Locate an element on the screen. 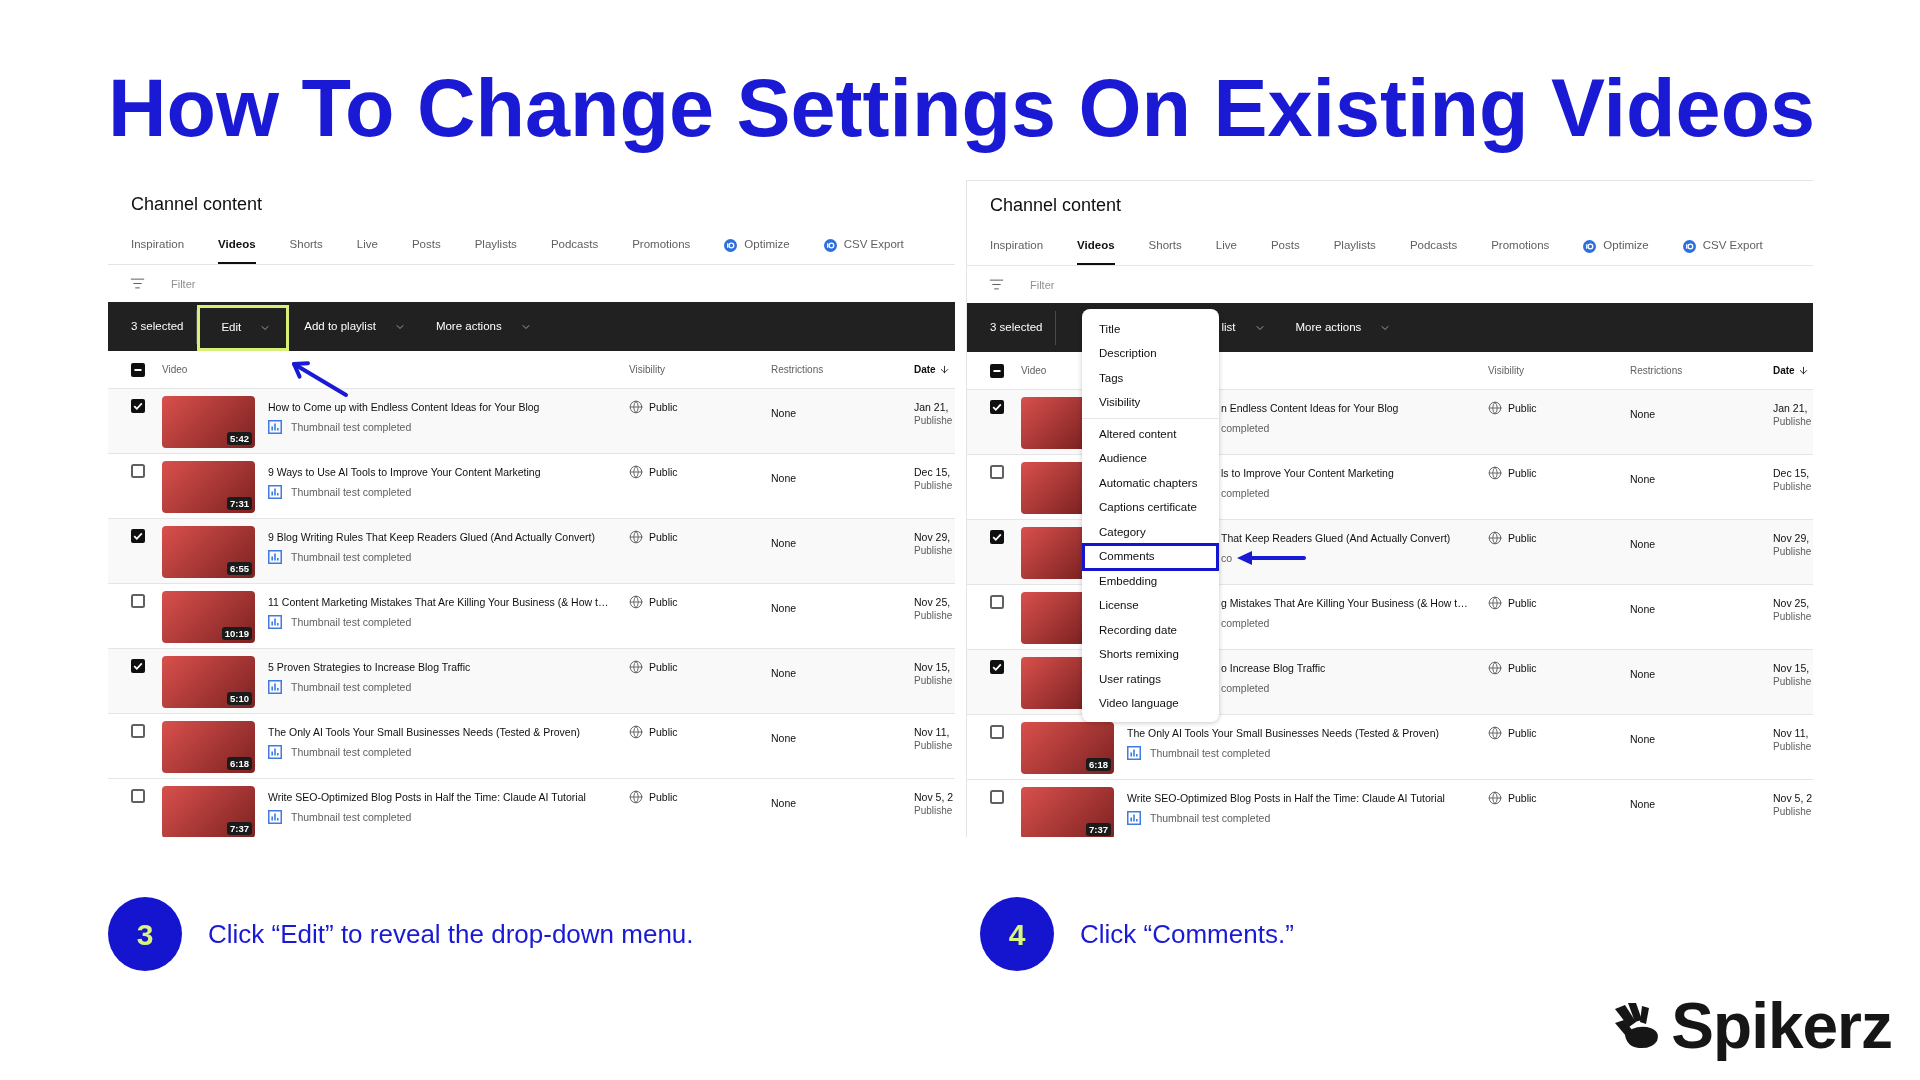 The width and height of the screenshot is (1920, 1080). menu-item: Tags is located at coordinates (1150, 378).